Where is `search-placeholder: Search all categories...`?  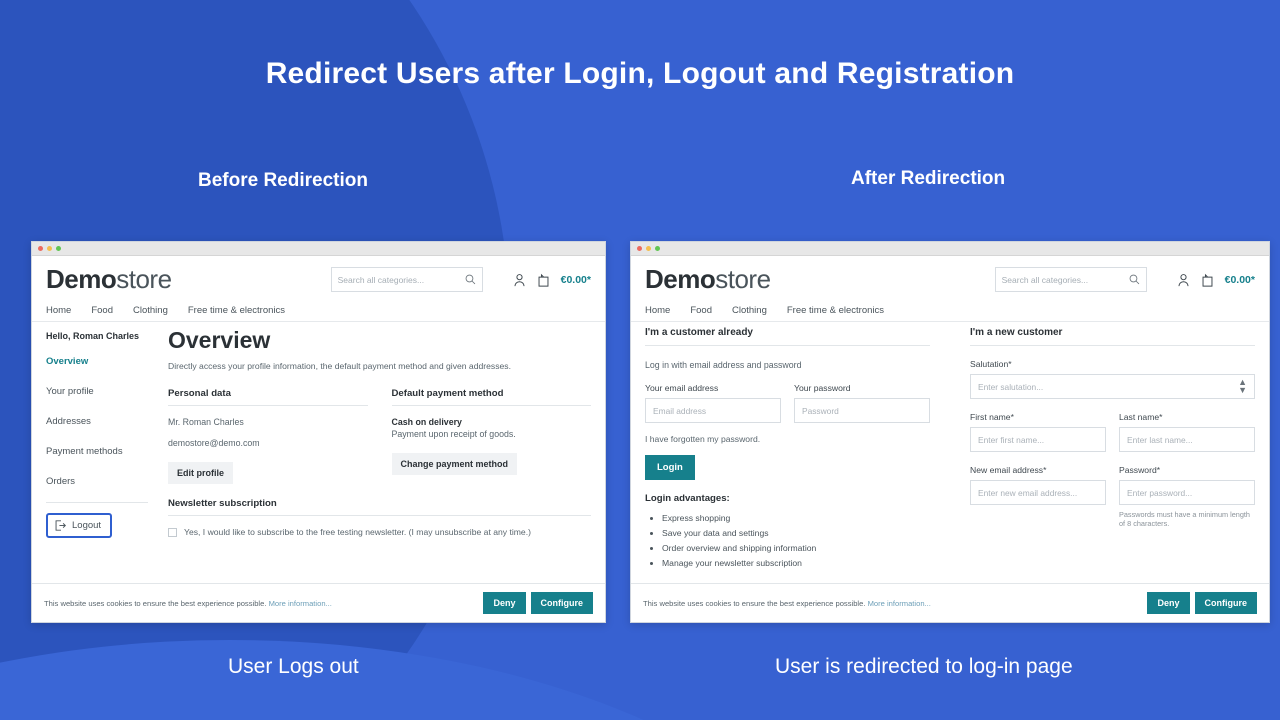 search-placeholder: Search all categories... is located at coordinates (381, 279).